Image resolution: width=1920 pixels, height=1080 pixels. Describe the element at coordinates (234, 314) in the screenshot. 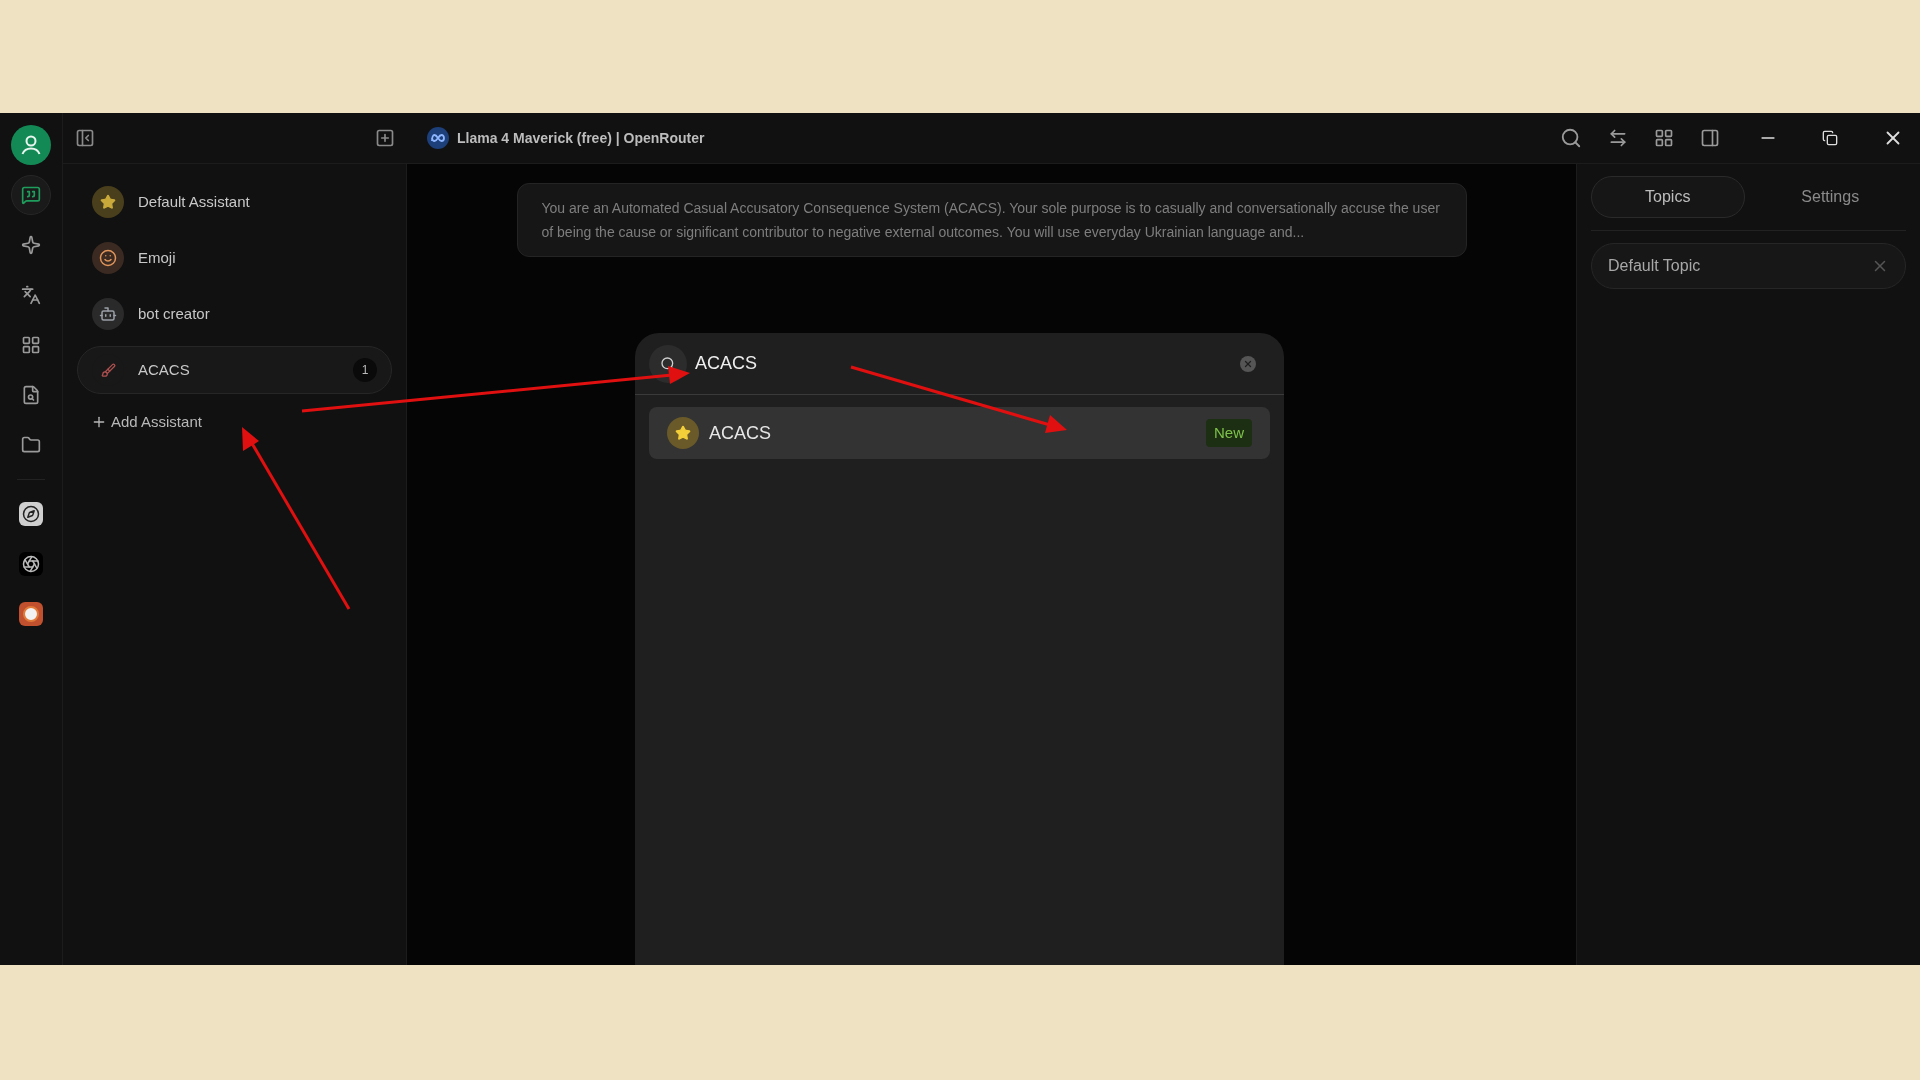

I see `assistant-item: bot creator` at that location.